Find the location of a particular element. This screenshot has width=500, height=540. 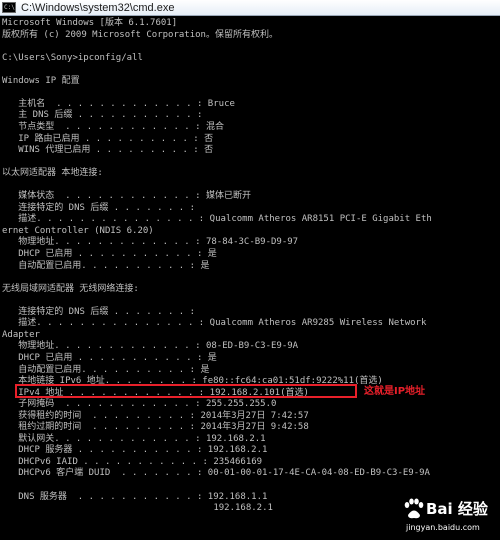

watermark-brand: Bai 经验 is located at coordinates (457, 509).